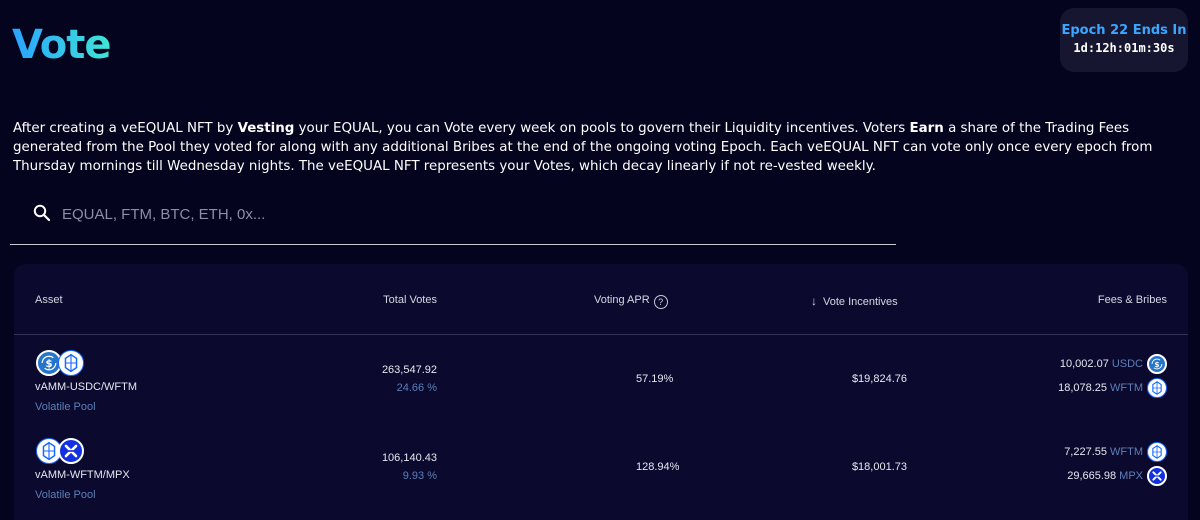  I want to click on fee-bribe-item: 10,002.07 USDC, so click(1113, 365).